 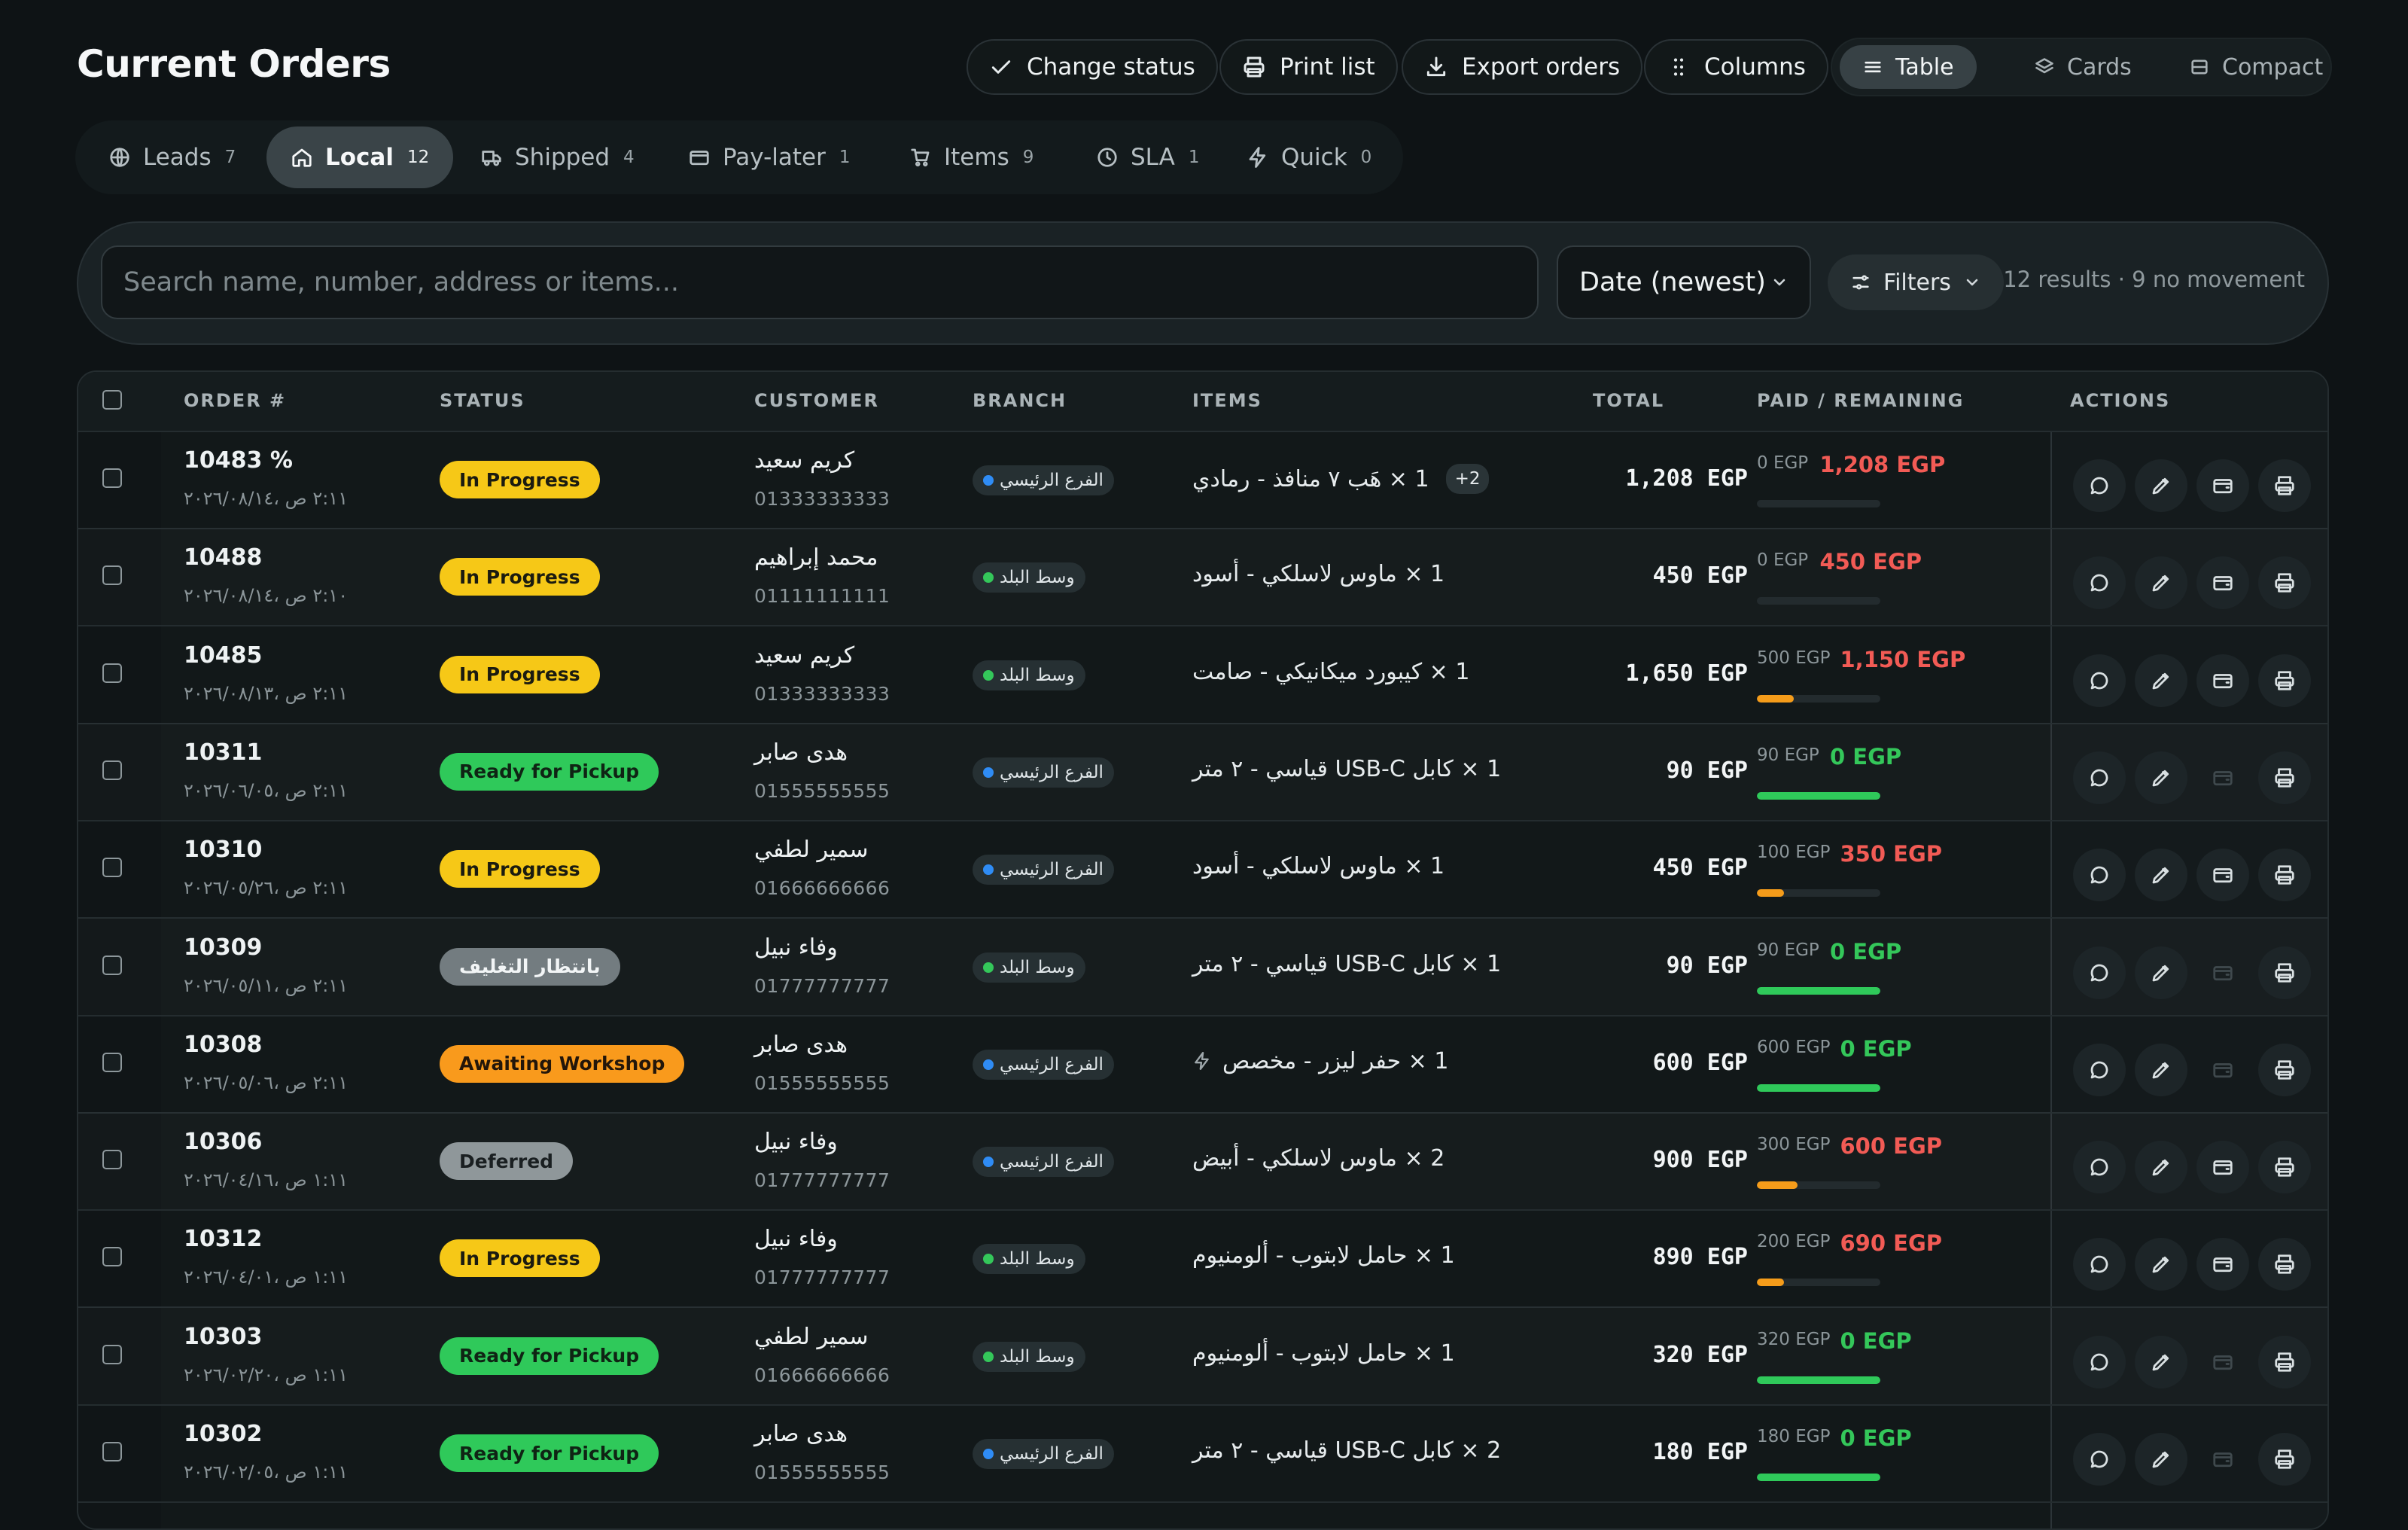 What do you see at coordinates (223, 850) in the screenshot?
I see `order-number: 10310` at bounding box center [223, 850].